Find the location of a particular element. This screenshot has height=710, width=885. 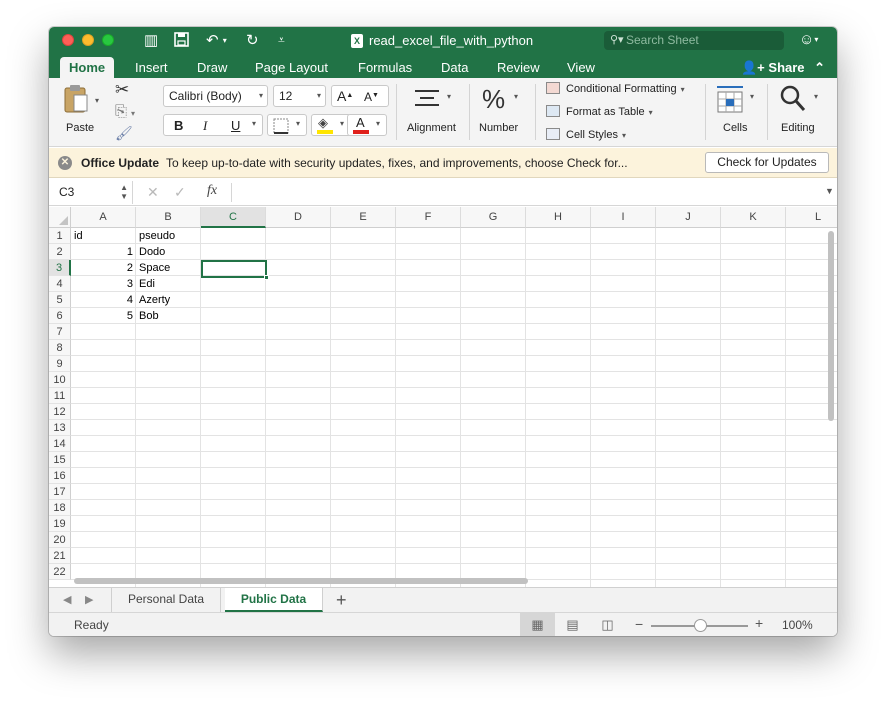

row-header-22: 22 is located at coordinates (60, 572).